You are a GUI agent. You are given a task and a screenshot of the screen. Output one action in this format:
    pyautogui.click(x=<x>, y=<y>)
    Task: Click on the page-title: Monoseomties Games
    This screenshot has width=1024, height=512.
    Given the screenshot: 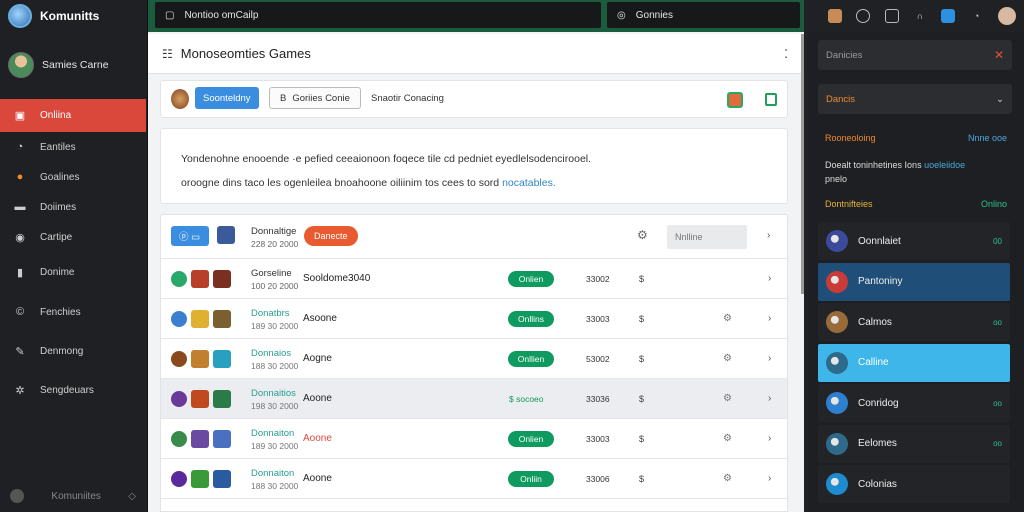 What is the action you would take?
    pyautogui.click(x=245, y=53)
    